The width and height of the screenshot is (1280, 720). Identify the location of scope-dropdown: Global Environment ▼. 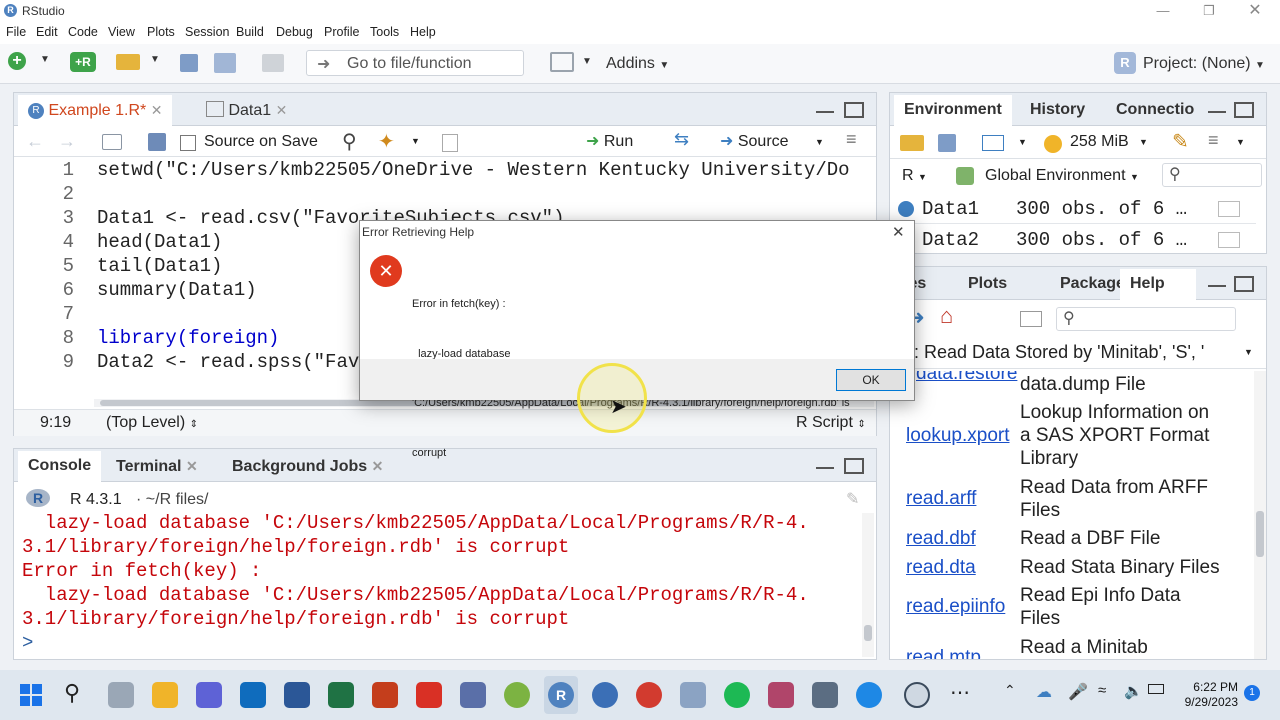
(1062, 176).